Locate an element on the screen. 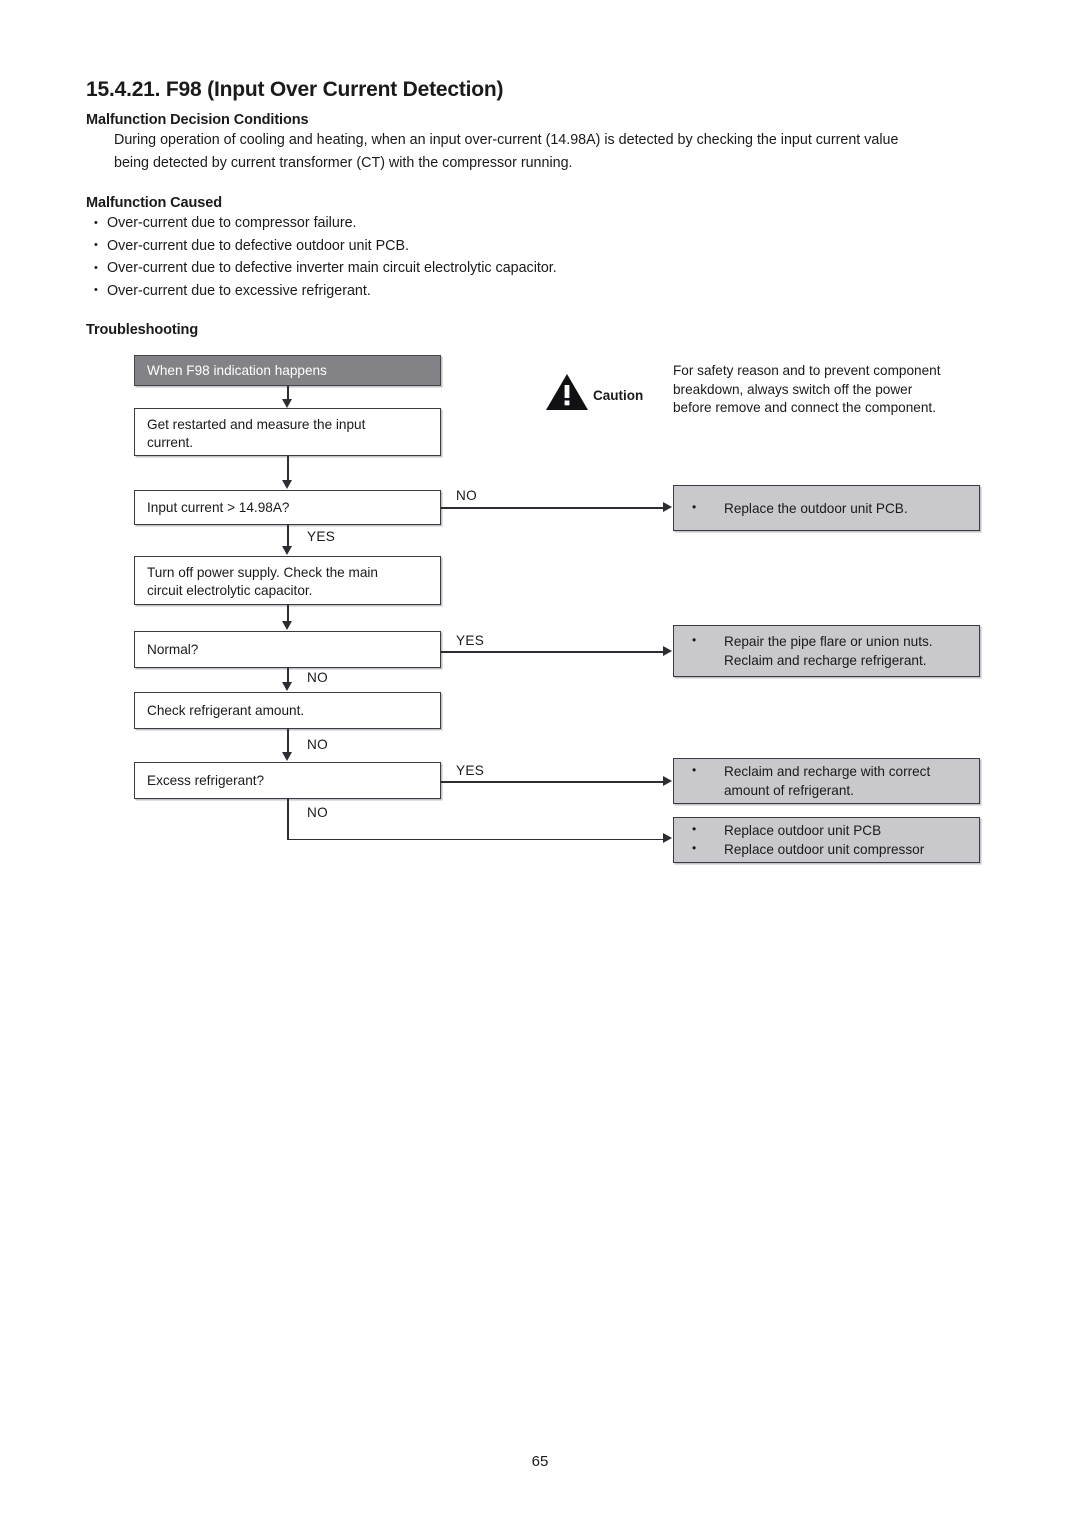 The width and height of the screenshot is (1080, 1527). flow-node-line: Turn off power supply. Check the main is located at coordinates (262, 572).